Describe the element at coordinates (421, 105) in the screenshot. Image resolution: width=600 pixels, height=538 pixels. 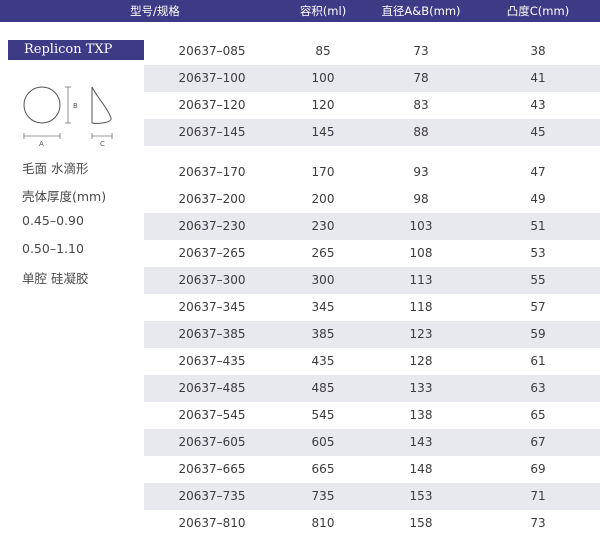
I see `cell-diameter: 83` at that location.